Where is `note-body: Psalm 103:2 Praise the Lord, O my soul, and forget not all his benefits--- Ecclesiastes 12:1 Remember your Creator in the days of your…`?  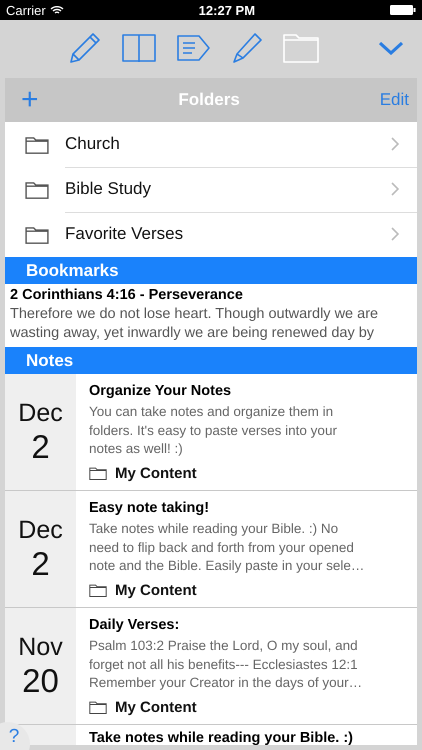 note-body: Psalm 103:2 Praise the Lord, O my soul, and forget not all his benefits--- Ecclesiastes 12:1 Remember your Creator in the days of your… is located at coordinates (226, 664).